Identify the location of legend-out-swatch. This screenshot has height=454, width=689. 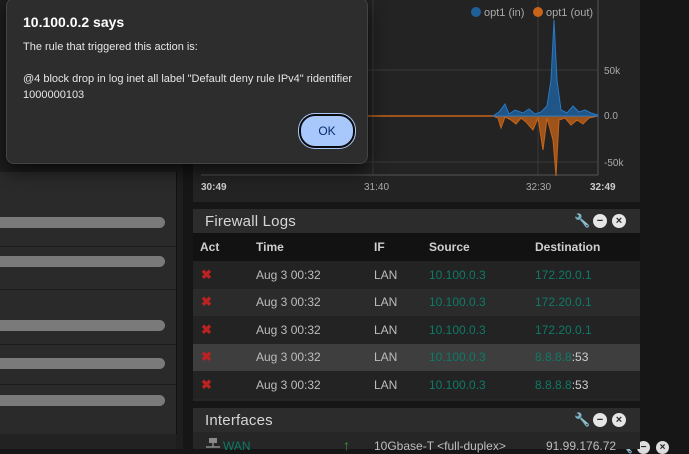
(538, 12).